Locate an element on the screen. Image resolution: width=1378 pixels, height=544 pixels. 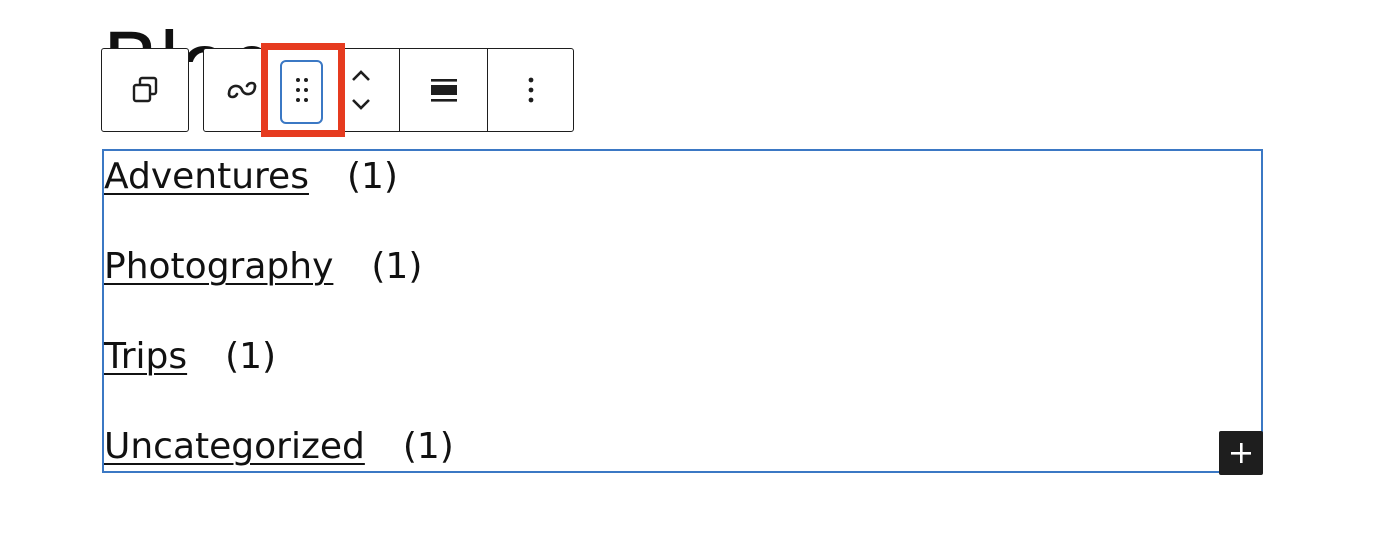
duplicate-icon is located at coordinates (145, 89).